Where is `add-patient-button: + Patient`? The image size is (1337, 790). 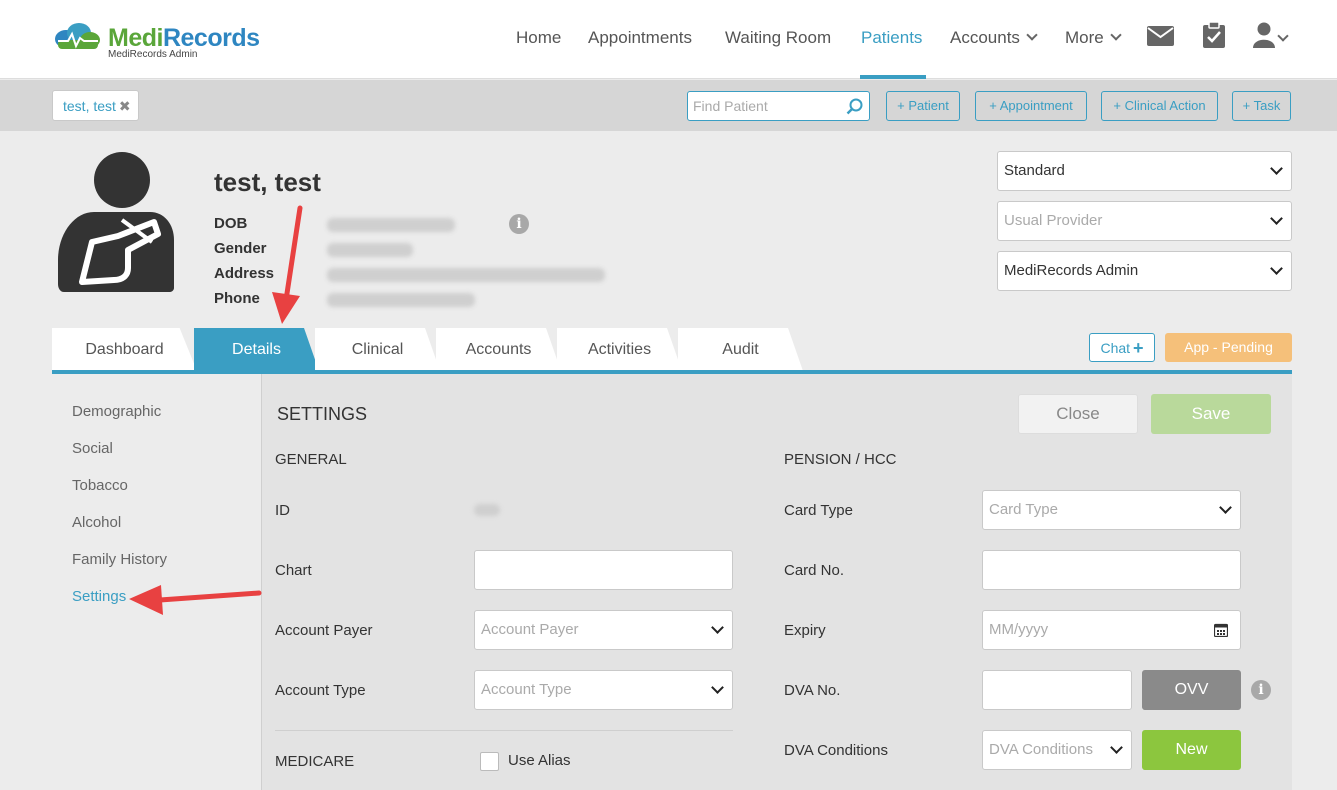
add-patient-button: + Patient is located at coordinates (923, 106).